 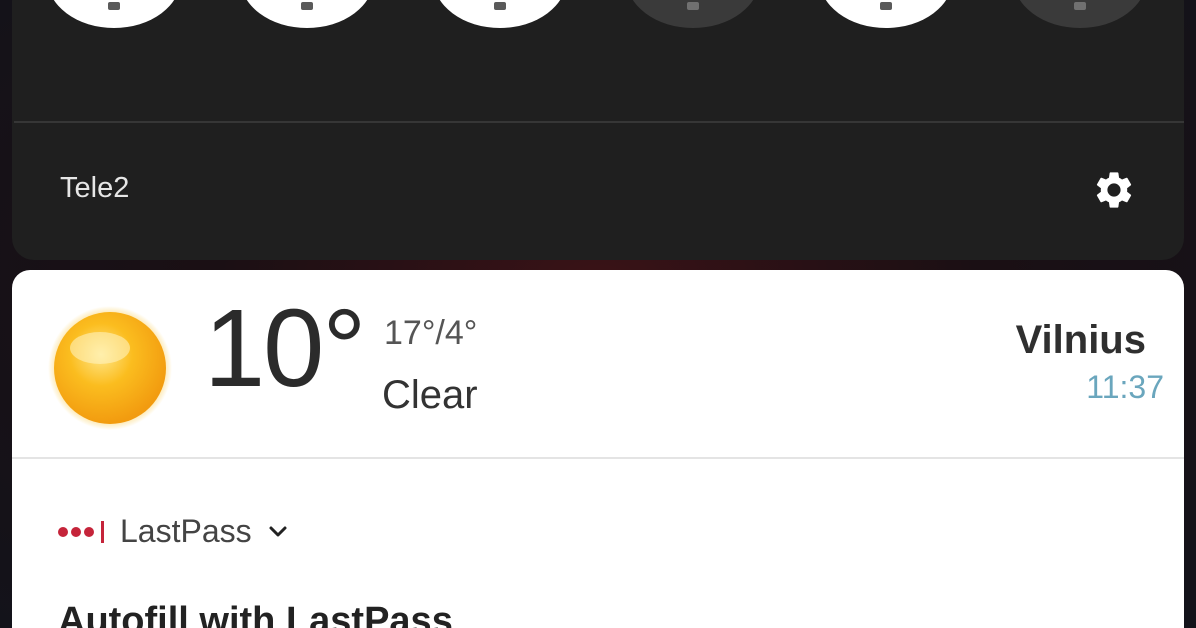 I want to click on auto-rotate-icon, so click(x=886, y=6).